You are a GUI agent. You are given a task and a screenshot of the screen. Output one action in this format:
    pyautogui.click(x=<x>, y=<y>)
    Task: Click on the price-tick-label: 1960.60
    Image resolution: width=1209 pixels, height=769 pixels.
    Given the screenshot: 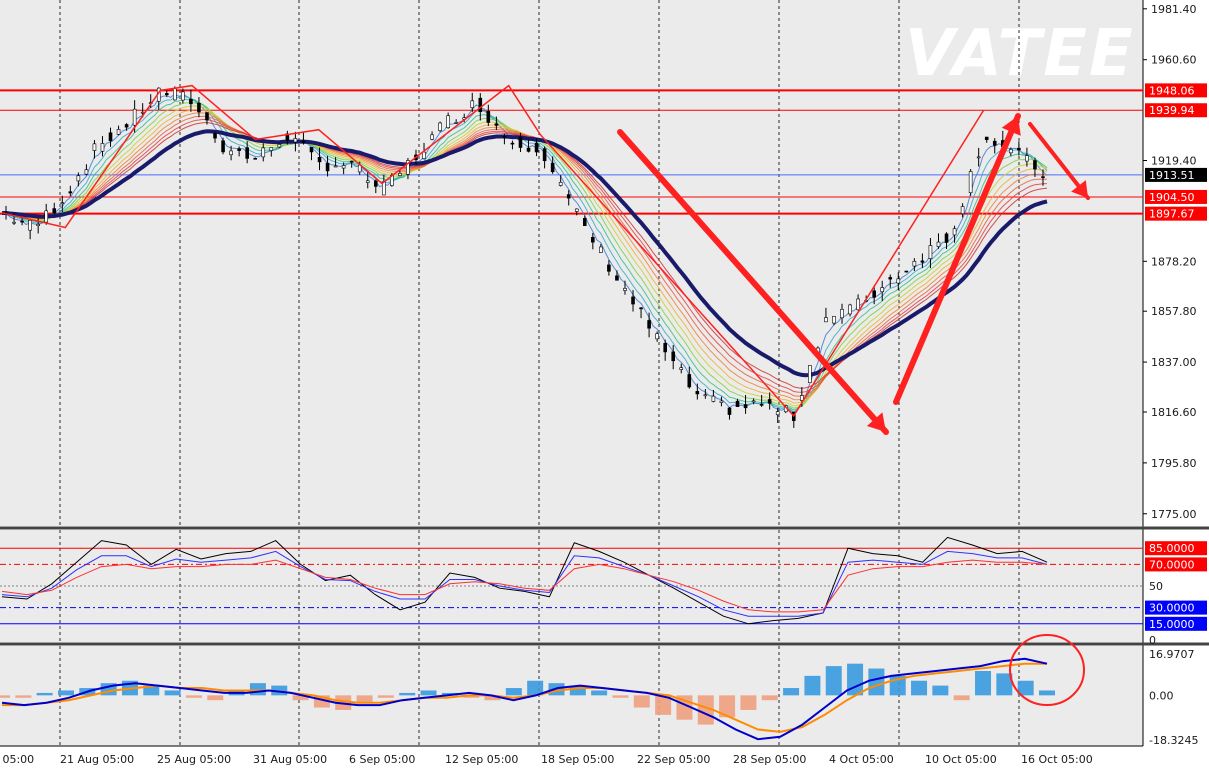 What is the action you would take?
    pyautogui.click(x=1174, y=60)
    